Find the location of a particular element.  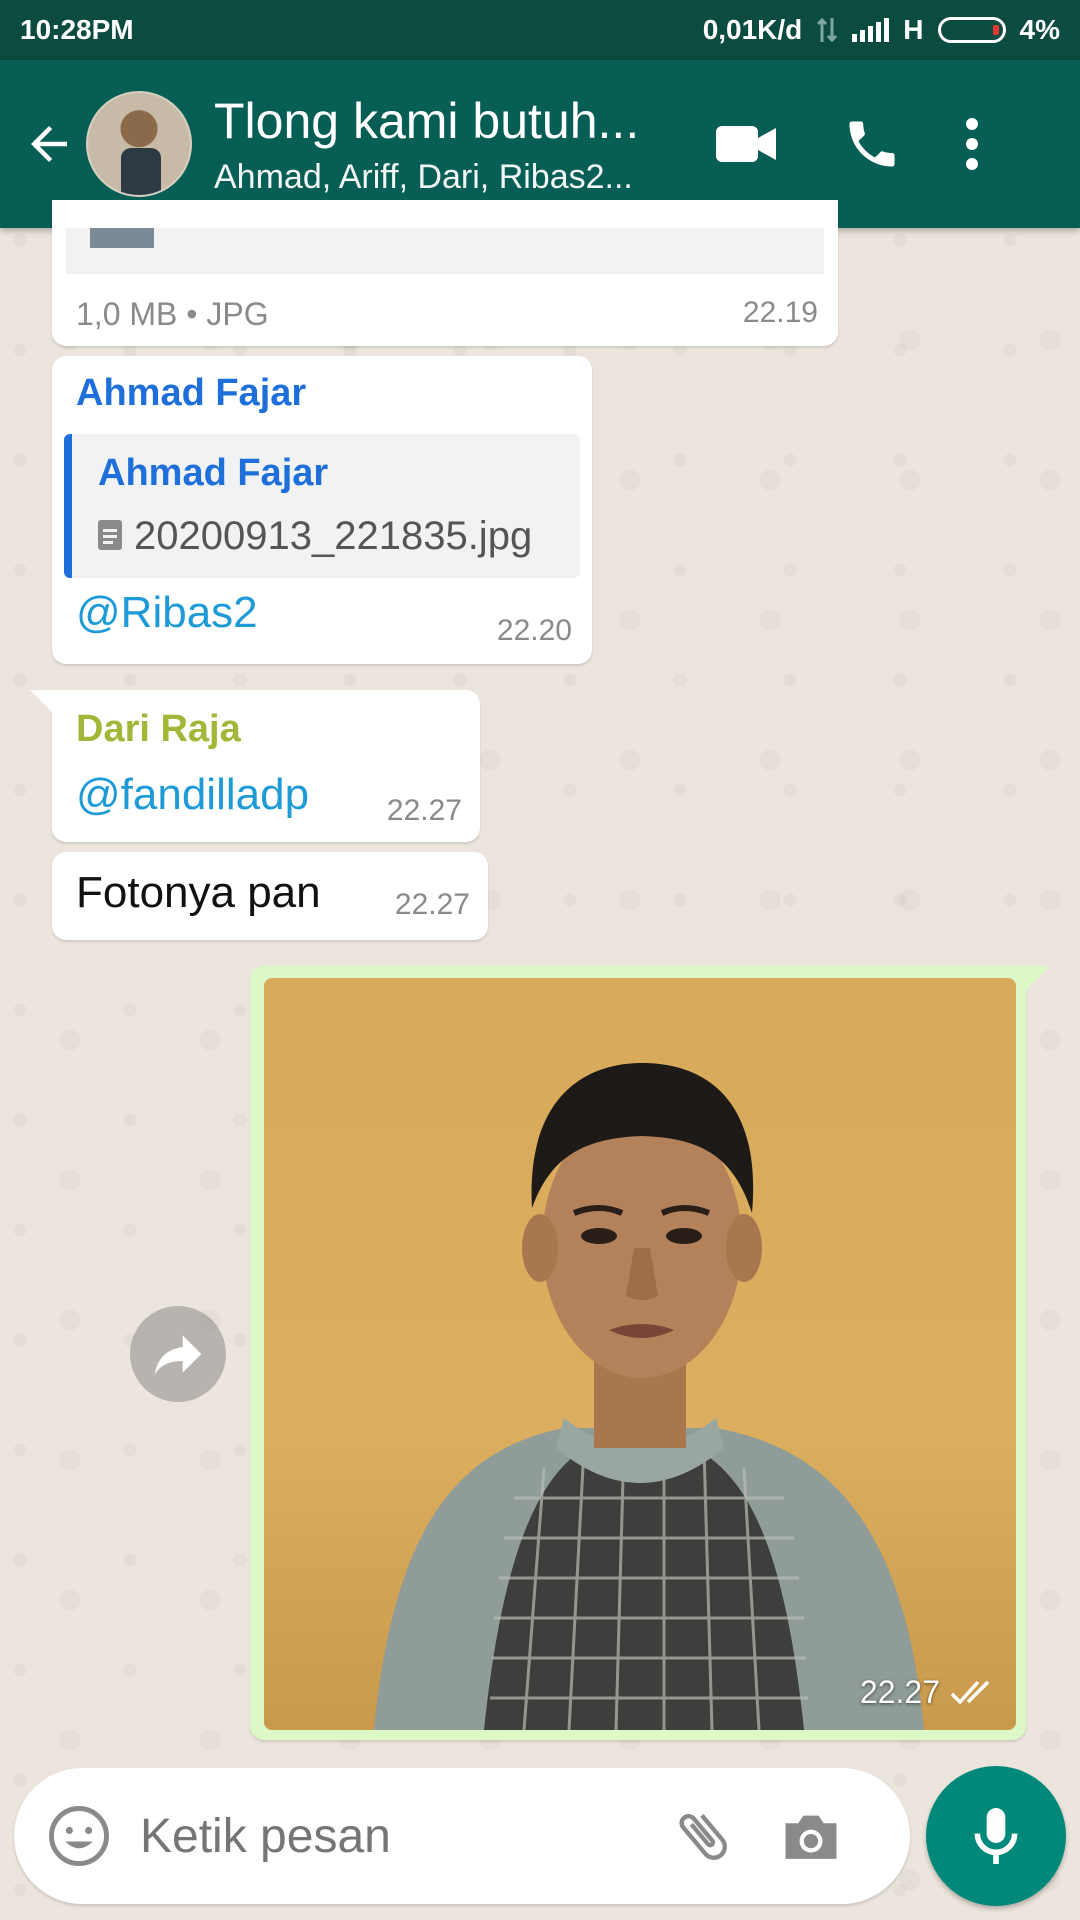

file-meta: 1,0 MB • JPG is located at coordinates (172, 314).